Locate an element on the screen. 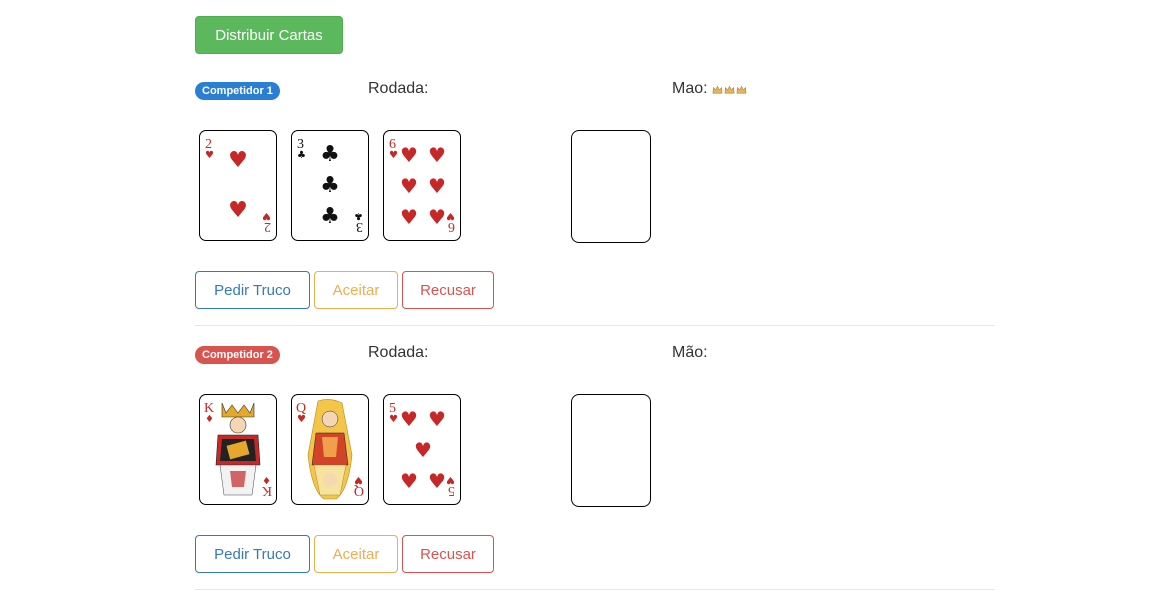 The width and height of the screenshot is (1170, 593). playing-card-2-hearts: 2 ♥ ♥ ♥ 2 ♥ is located at coordinates (238, 185).